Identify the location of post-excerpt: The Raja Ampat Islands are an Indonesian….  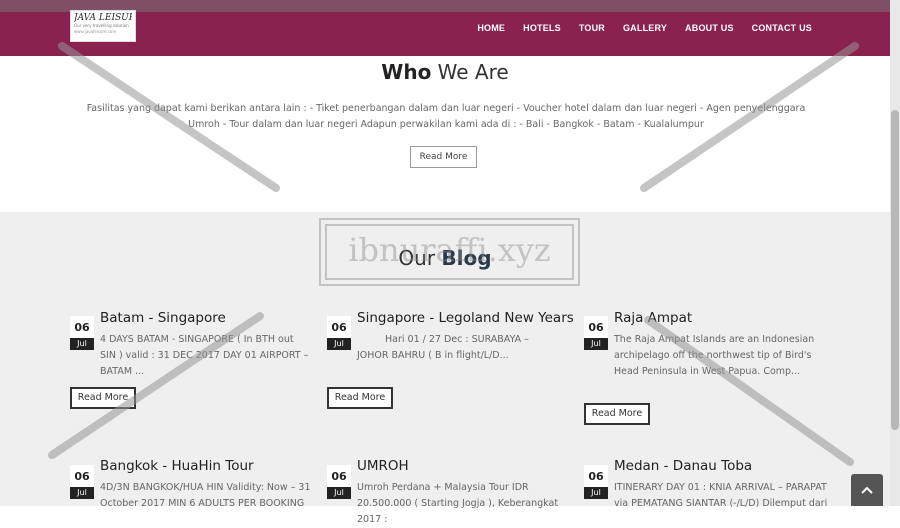
(724, 356).